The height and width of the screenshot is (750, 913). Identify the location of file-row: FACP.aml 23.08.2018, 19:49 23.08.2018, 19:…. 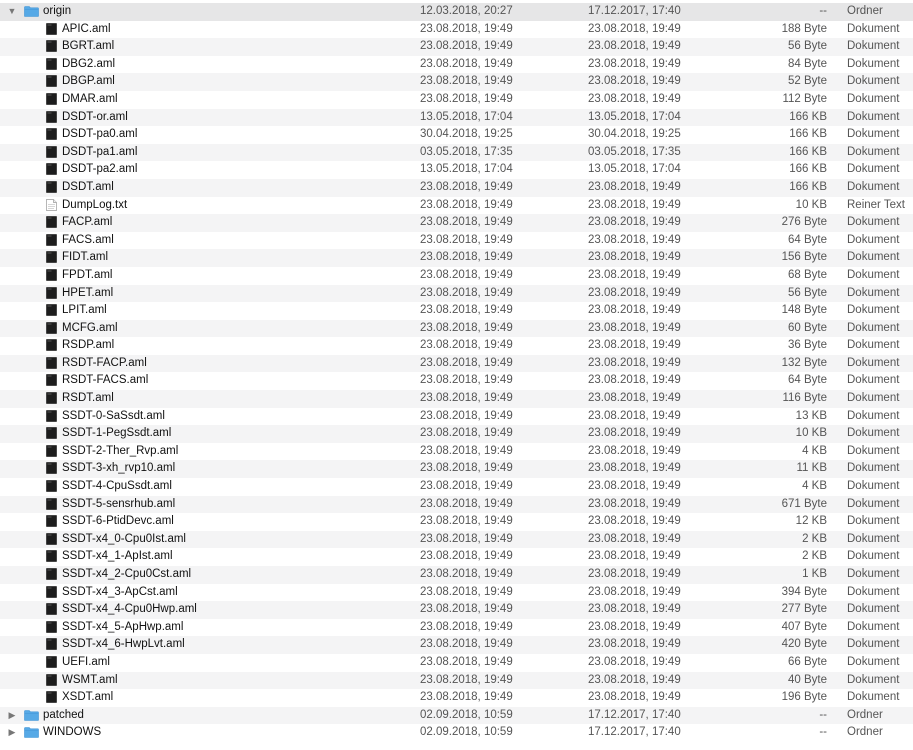
(456, 223).